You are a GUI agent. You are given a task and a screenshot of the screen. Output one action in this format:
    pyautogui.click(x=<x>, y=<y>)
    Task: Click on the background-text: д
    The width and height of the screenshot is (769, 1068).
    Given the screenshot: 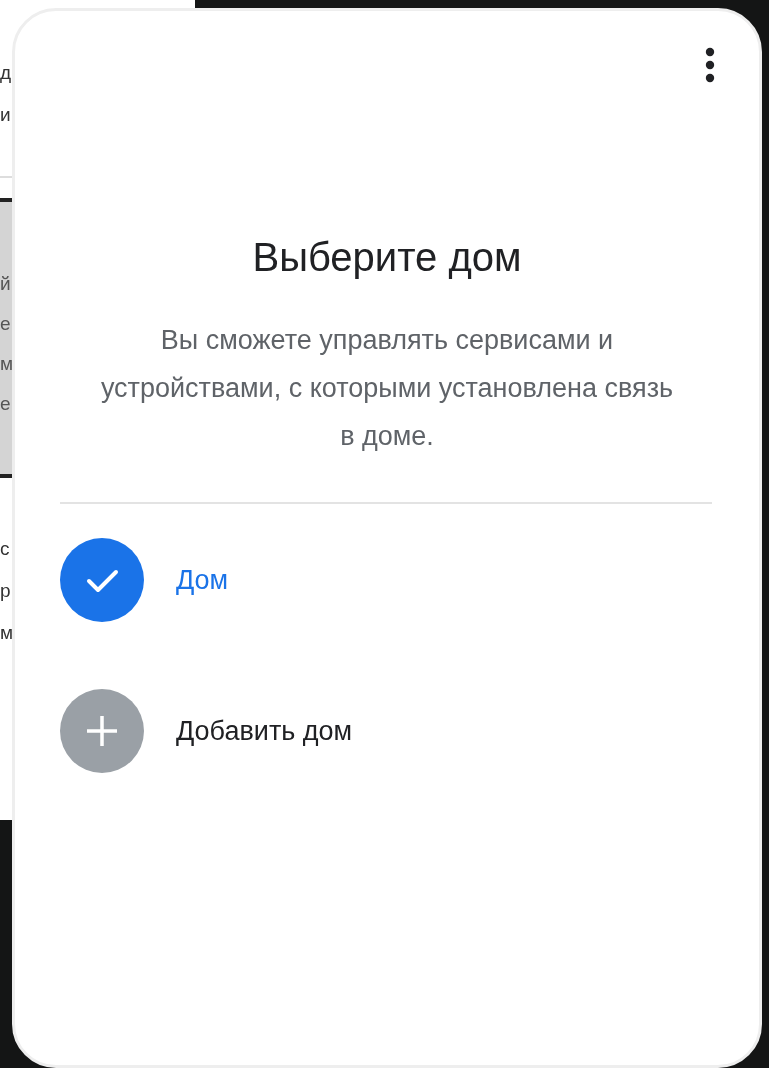 What is the action you would take?
    pyautogui.click(x=6, y=73)
    